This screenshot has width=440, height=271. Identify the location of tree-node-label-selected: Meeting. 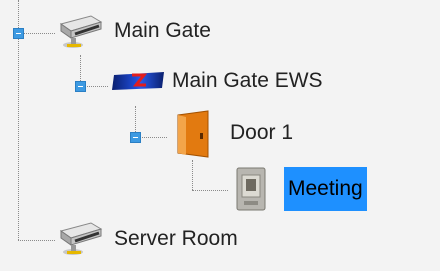
(325, 189).